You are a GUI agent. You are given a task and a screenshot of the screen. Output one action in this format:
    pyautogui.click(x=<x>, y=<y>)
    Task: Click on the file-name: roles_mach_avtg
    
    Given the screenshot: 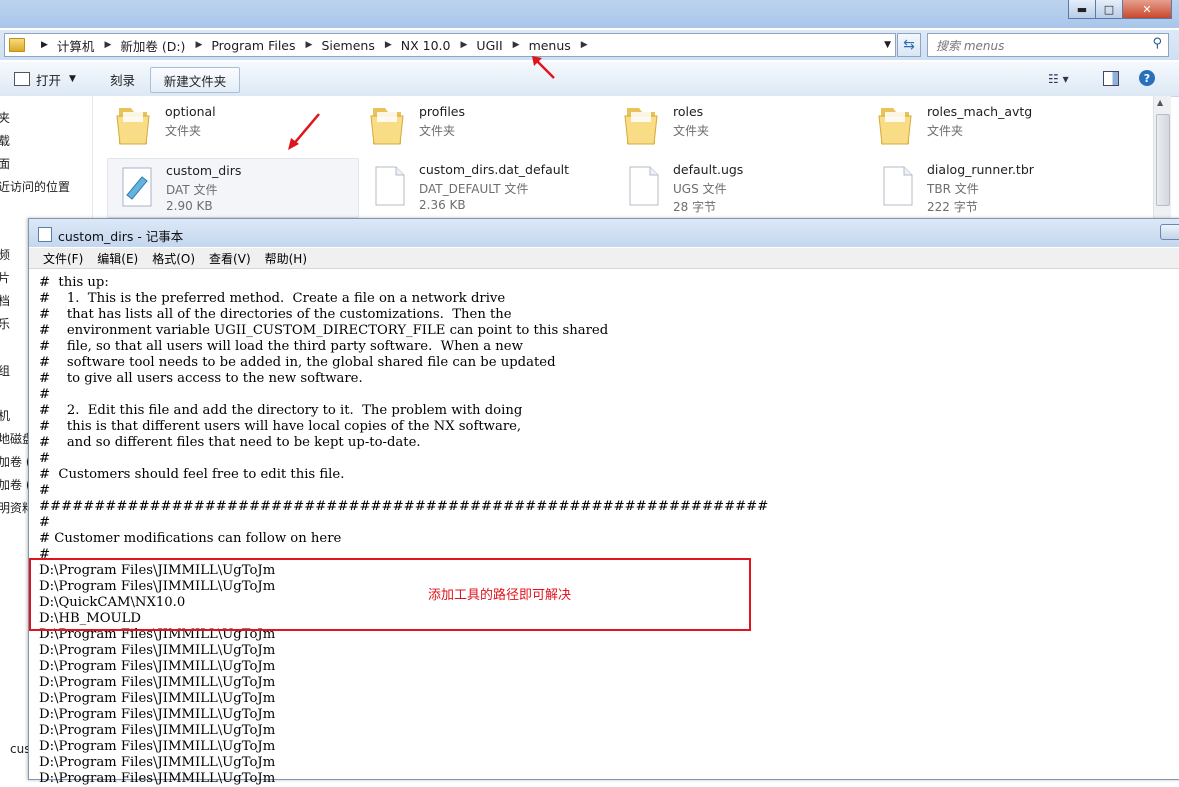 What is the action you would take?
    pyautogui.click(x=980, y=111)
    